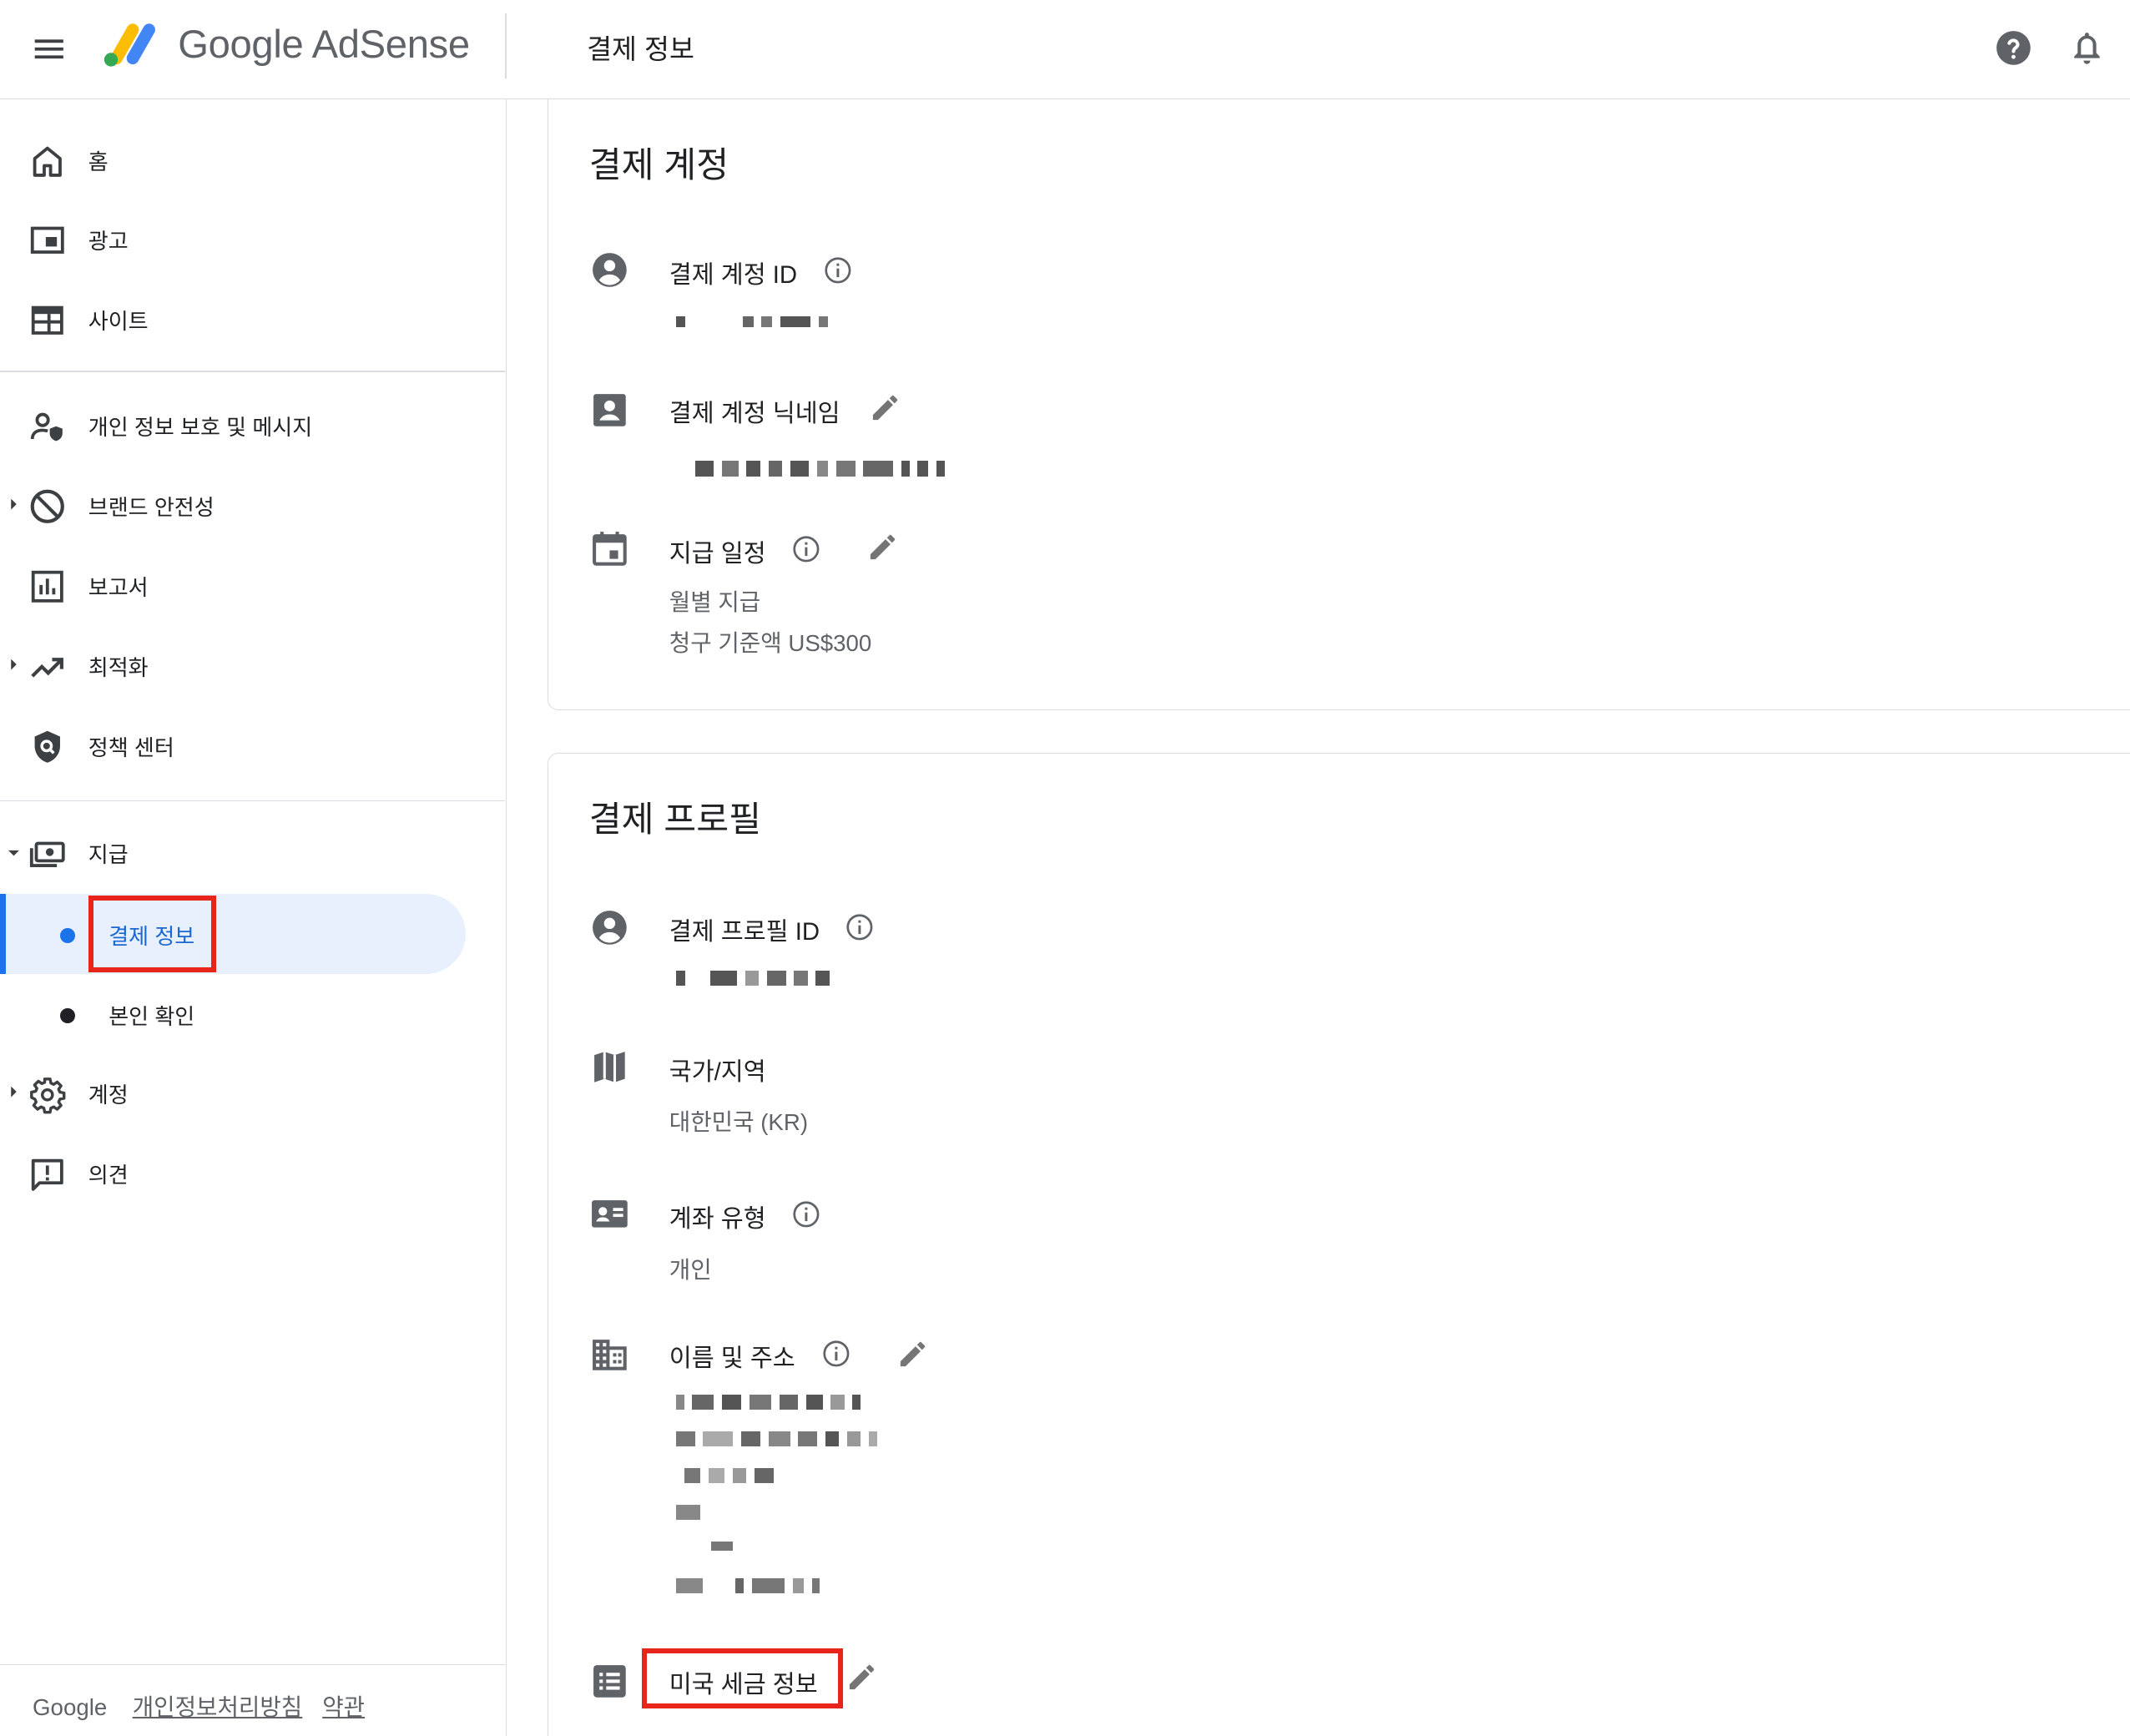 The width and height of the screenshot is (2130, 1736). What do you see at coordinates (99, 162) in the screenshot?
I see `sidebar-item-label: 홈` at bounding box center [99, 162].